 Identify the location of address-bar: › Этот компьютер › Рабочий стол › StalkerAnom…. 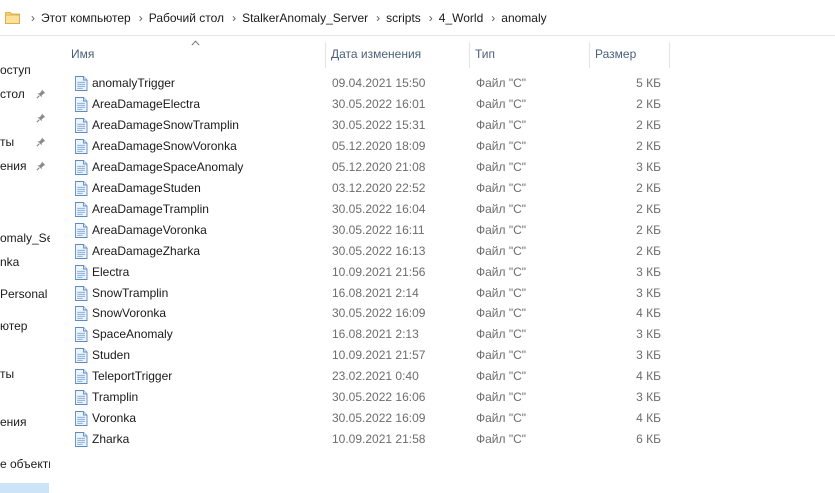
(417, 18).